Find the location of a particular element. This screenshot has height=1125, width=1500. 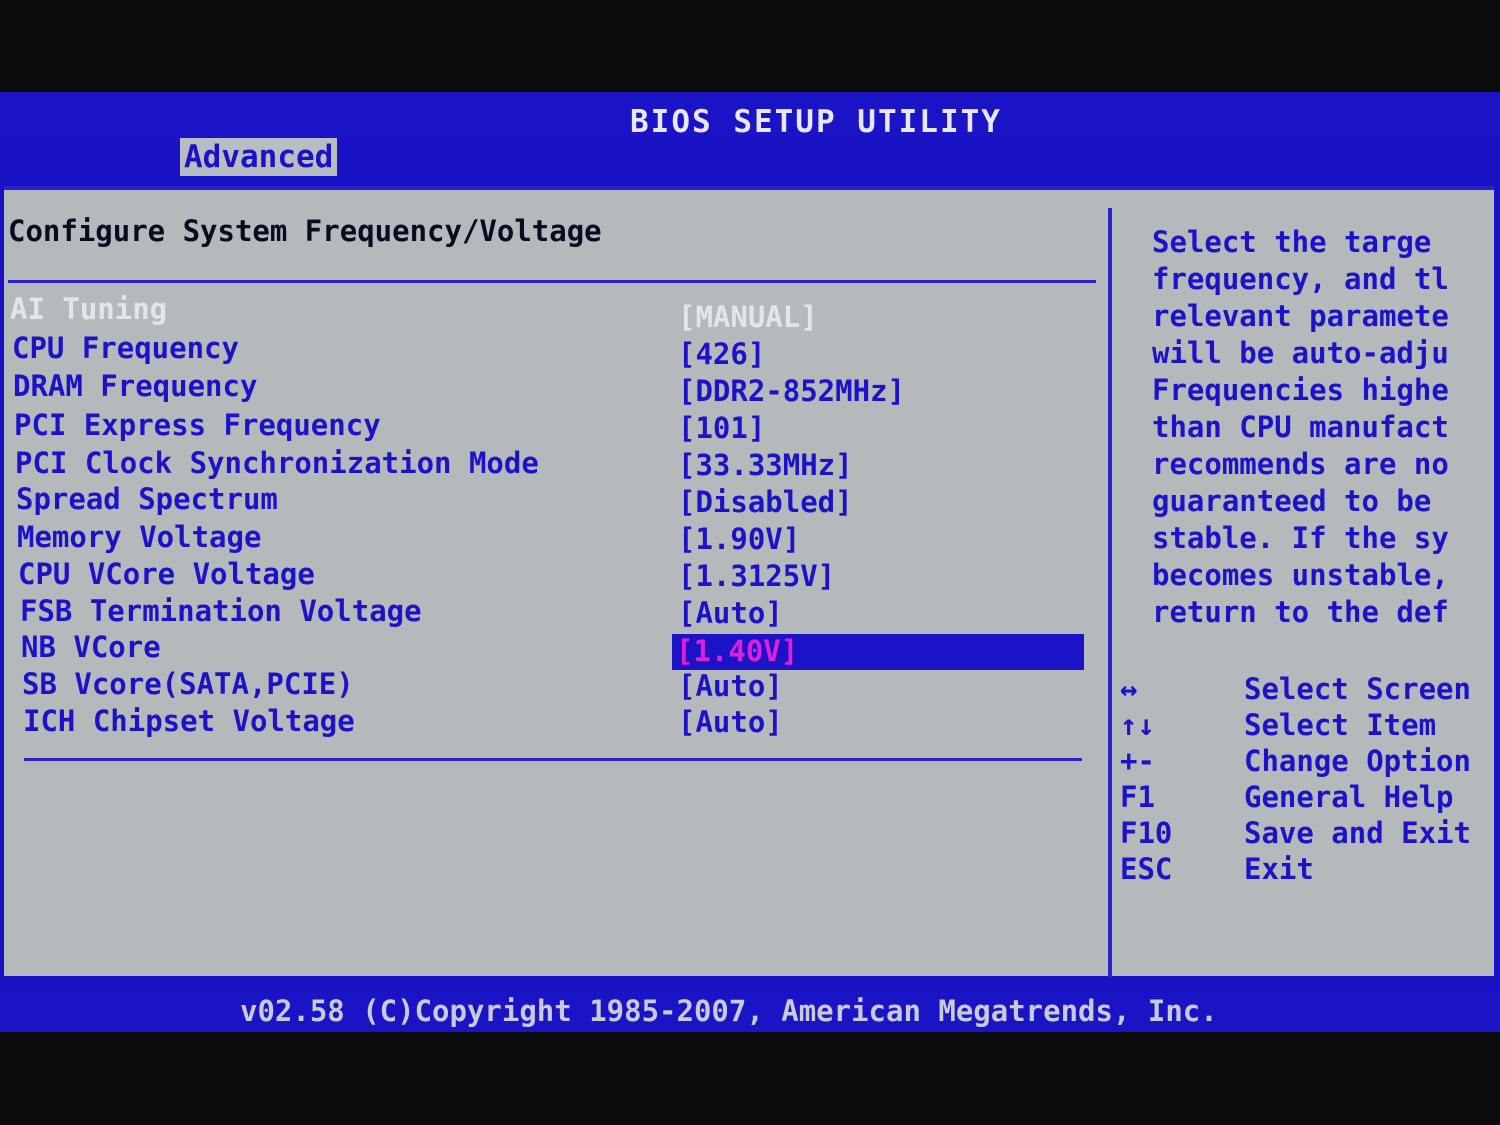

help-line: Select the targe is located at coordinates (1292, 242).